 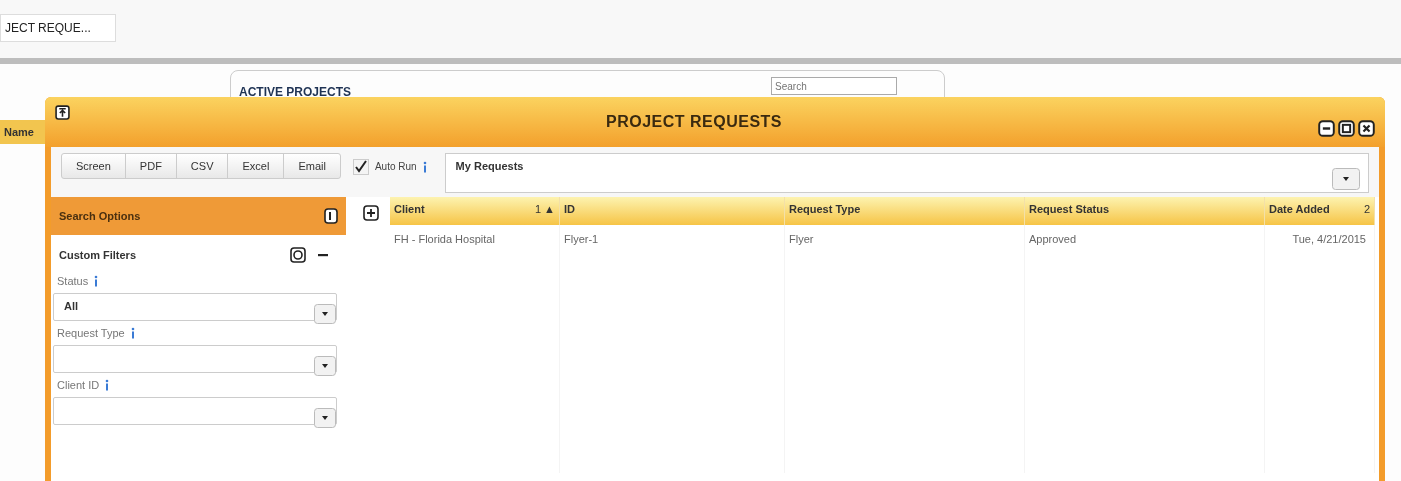 I want to click on pin-icon, so click(x=62, y=112).